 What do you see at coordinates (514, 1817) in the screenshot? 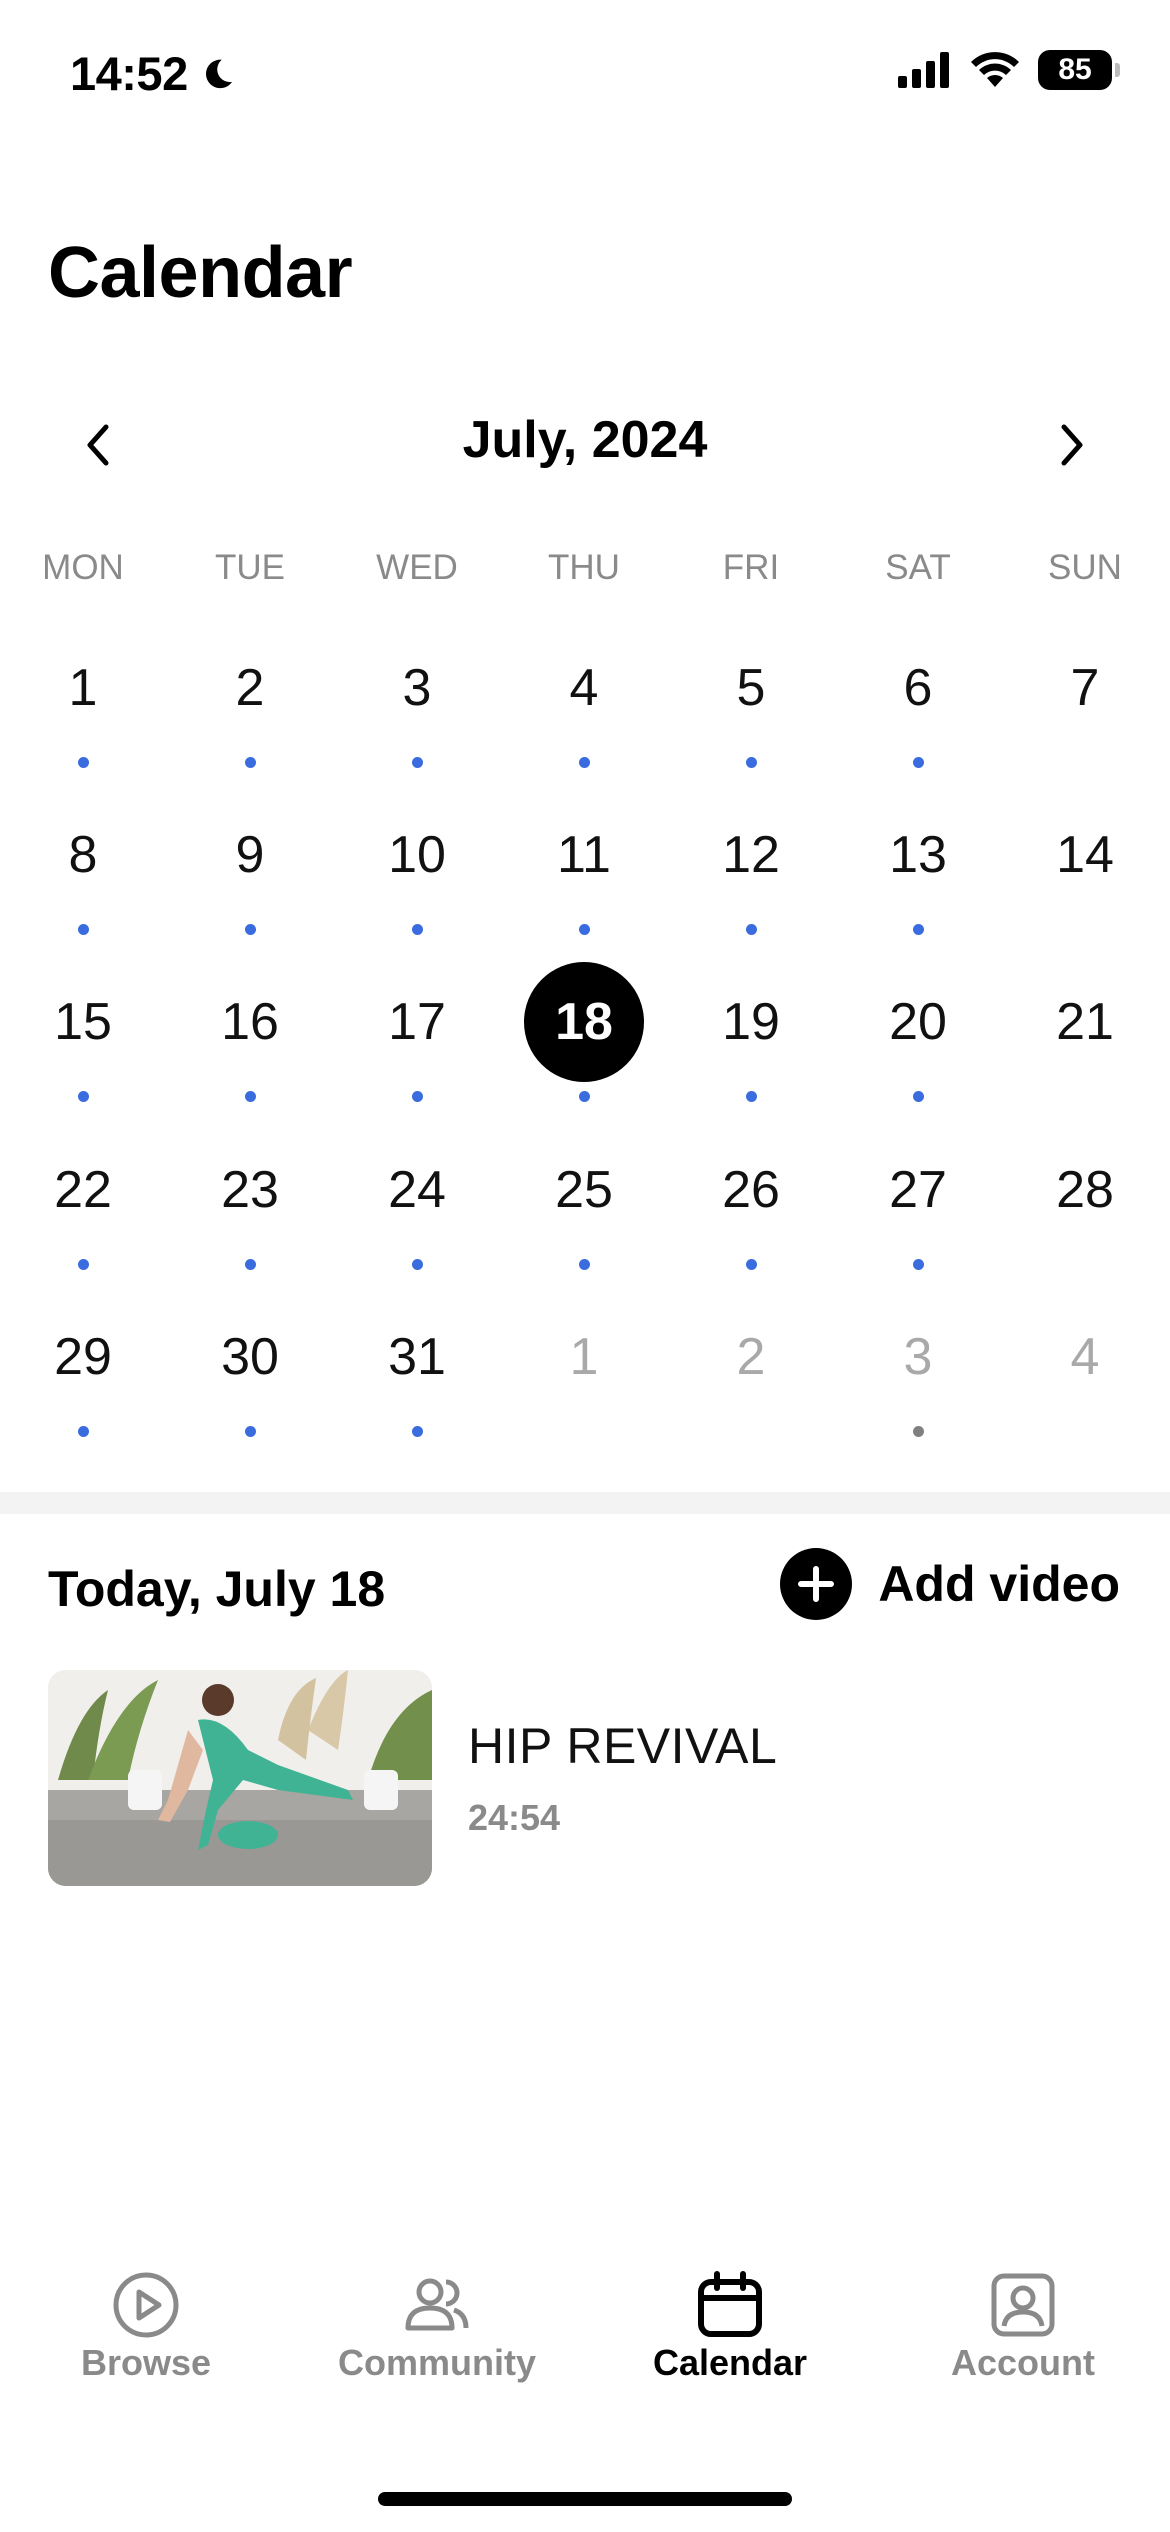
I see `video-duration: 24:54` at bounding box center [514, 1817].